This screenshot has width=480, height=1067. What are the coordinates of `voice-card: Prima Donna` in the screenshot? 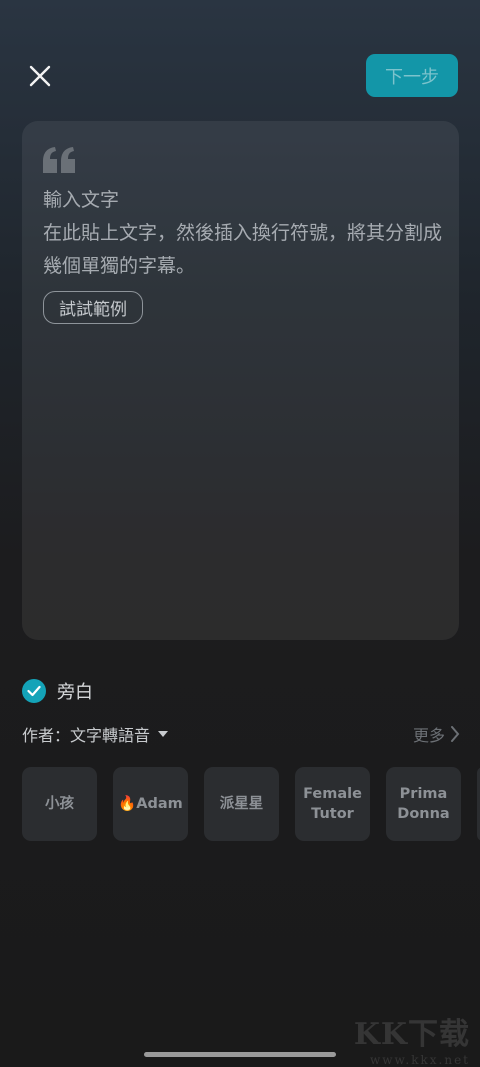 It's located at (423, 804).